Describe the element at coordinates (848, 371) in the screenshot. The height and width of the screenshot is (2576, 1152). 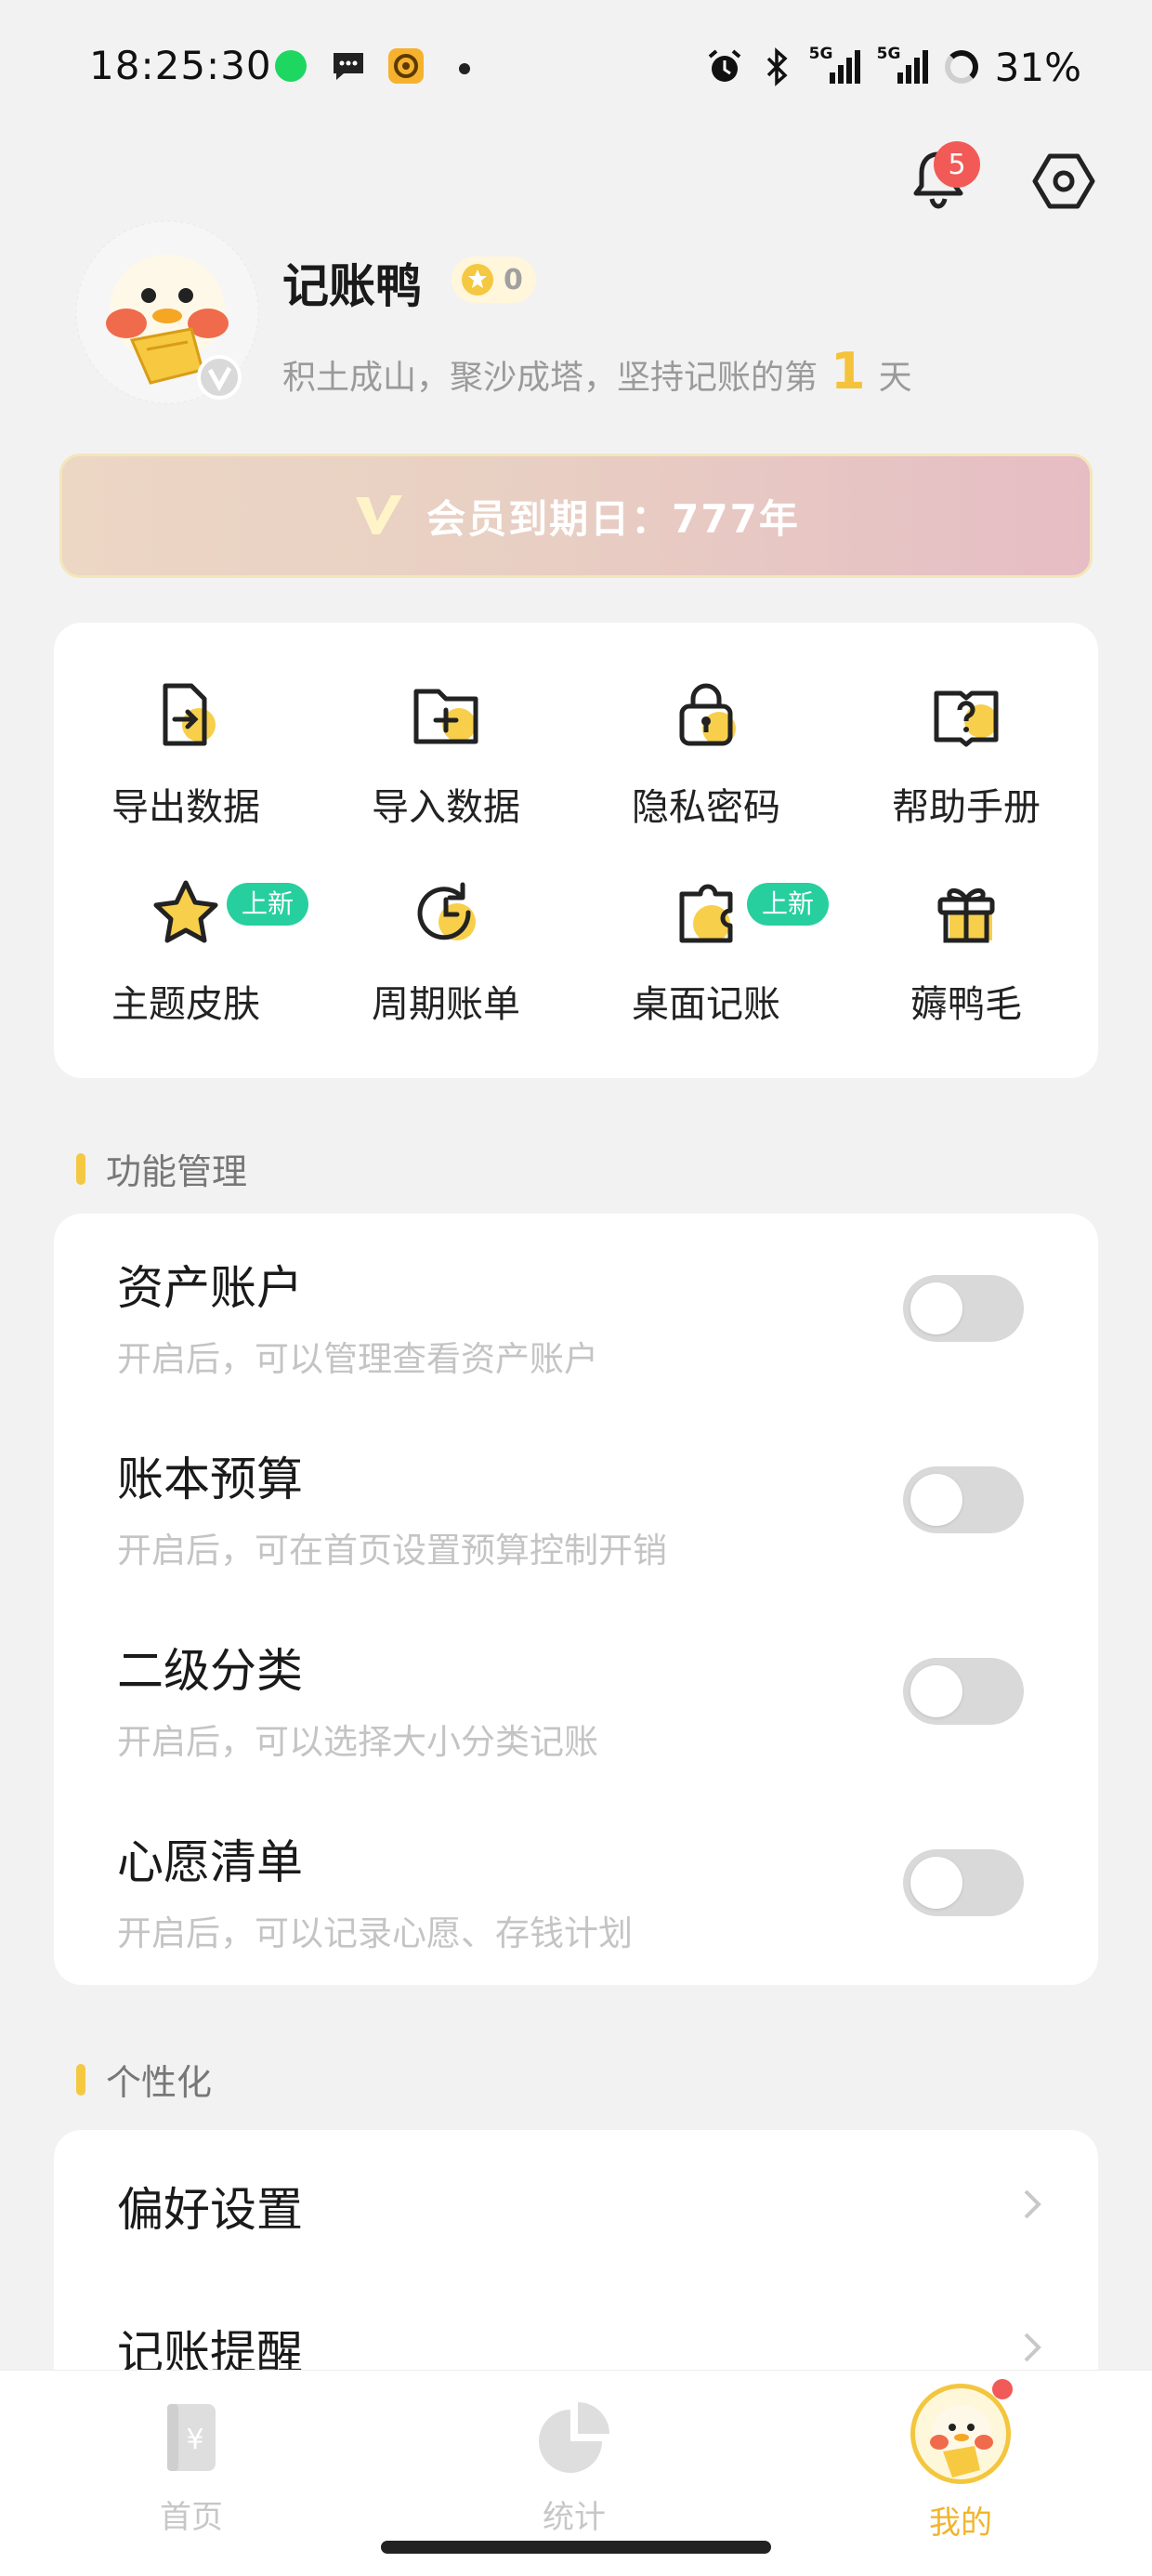
I see `days-count: 1` at that location.